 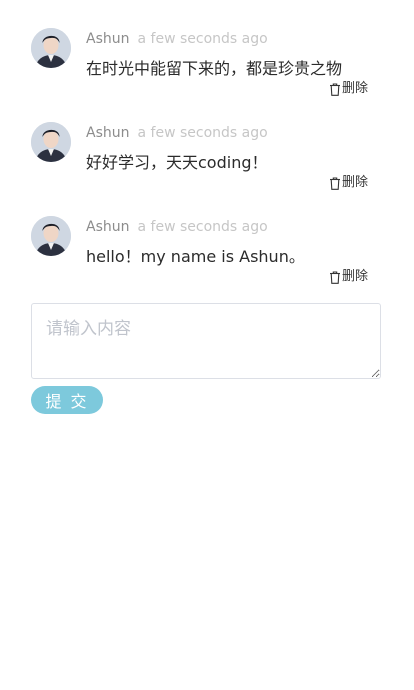 I want to click on comment-item: Ashun a few seconds ago 好好学习，天天coding！ 删除, so click(x=201, y=159).